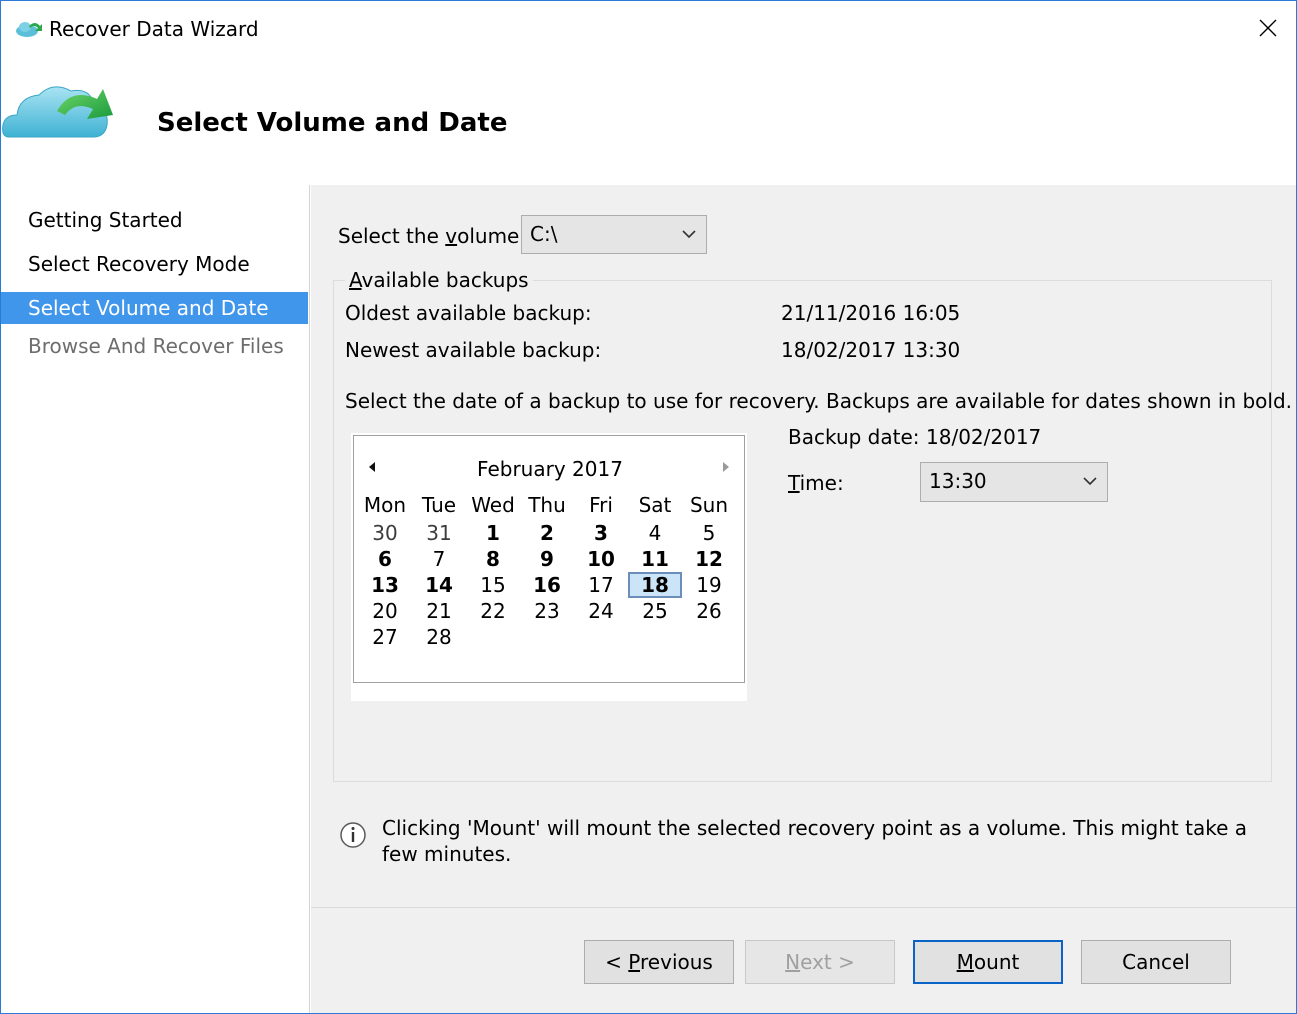 This screenshot has height=1014, width=1297. What do you see at coordinates (547, 611) in the screenshot?
I see `calendar-day: 23` at bounding box center [547, 611].